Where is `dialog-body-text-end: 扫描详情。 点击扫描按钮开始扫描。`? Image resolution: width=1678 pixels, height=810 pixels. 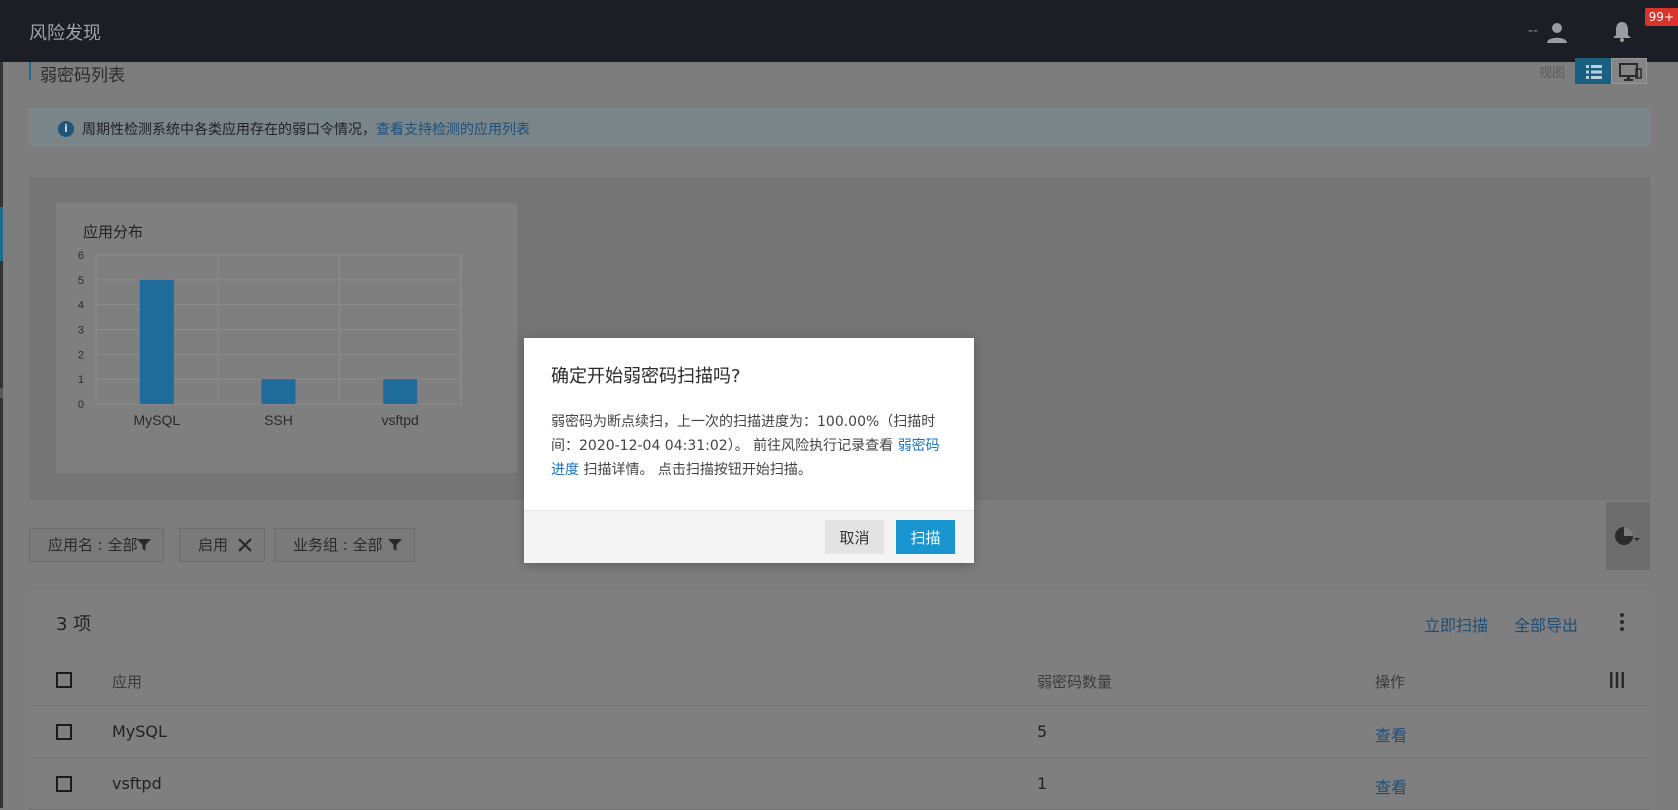 dialog-body-text-end: 扫描详情。 点击扫描按钮开始扫描。 is located at coordinates (695, 470).